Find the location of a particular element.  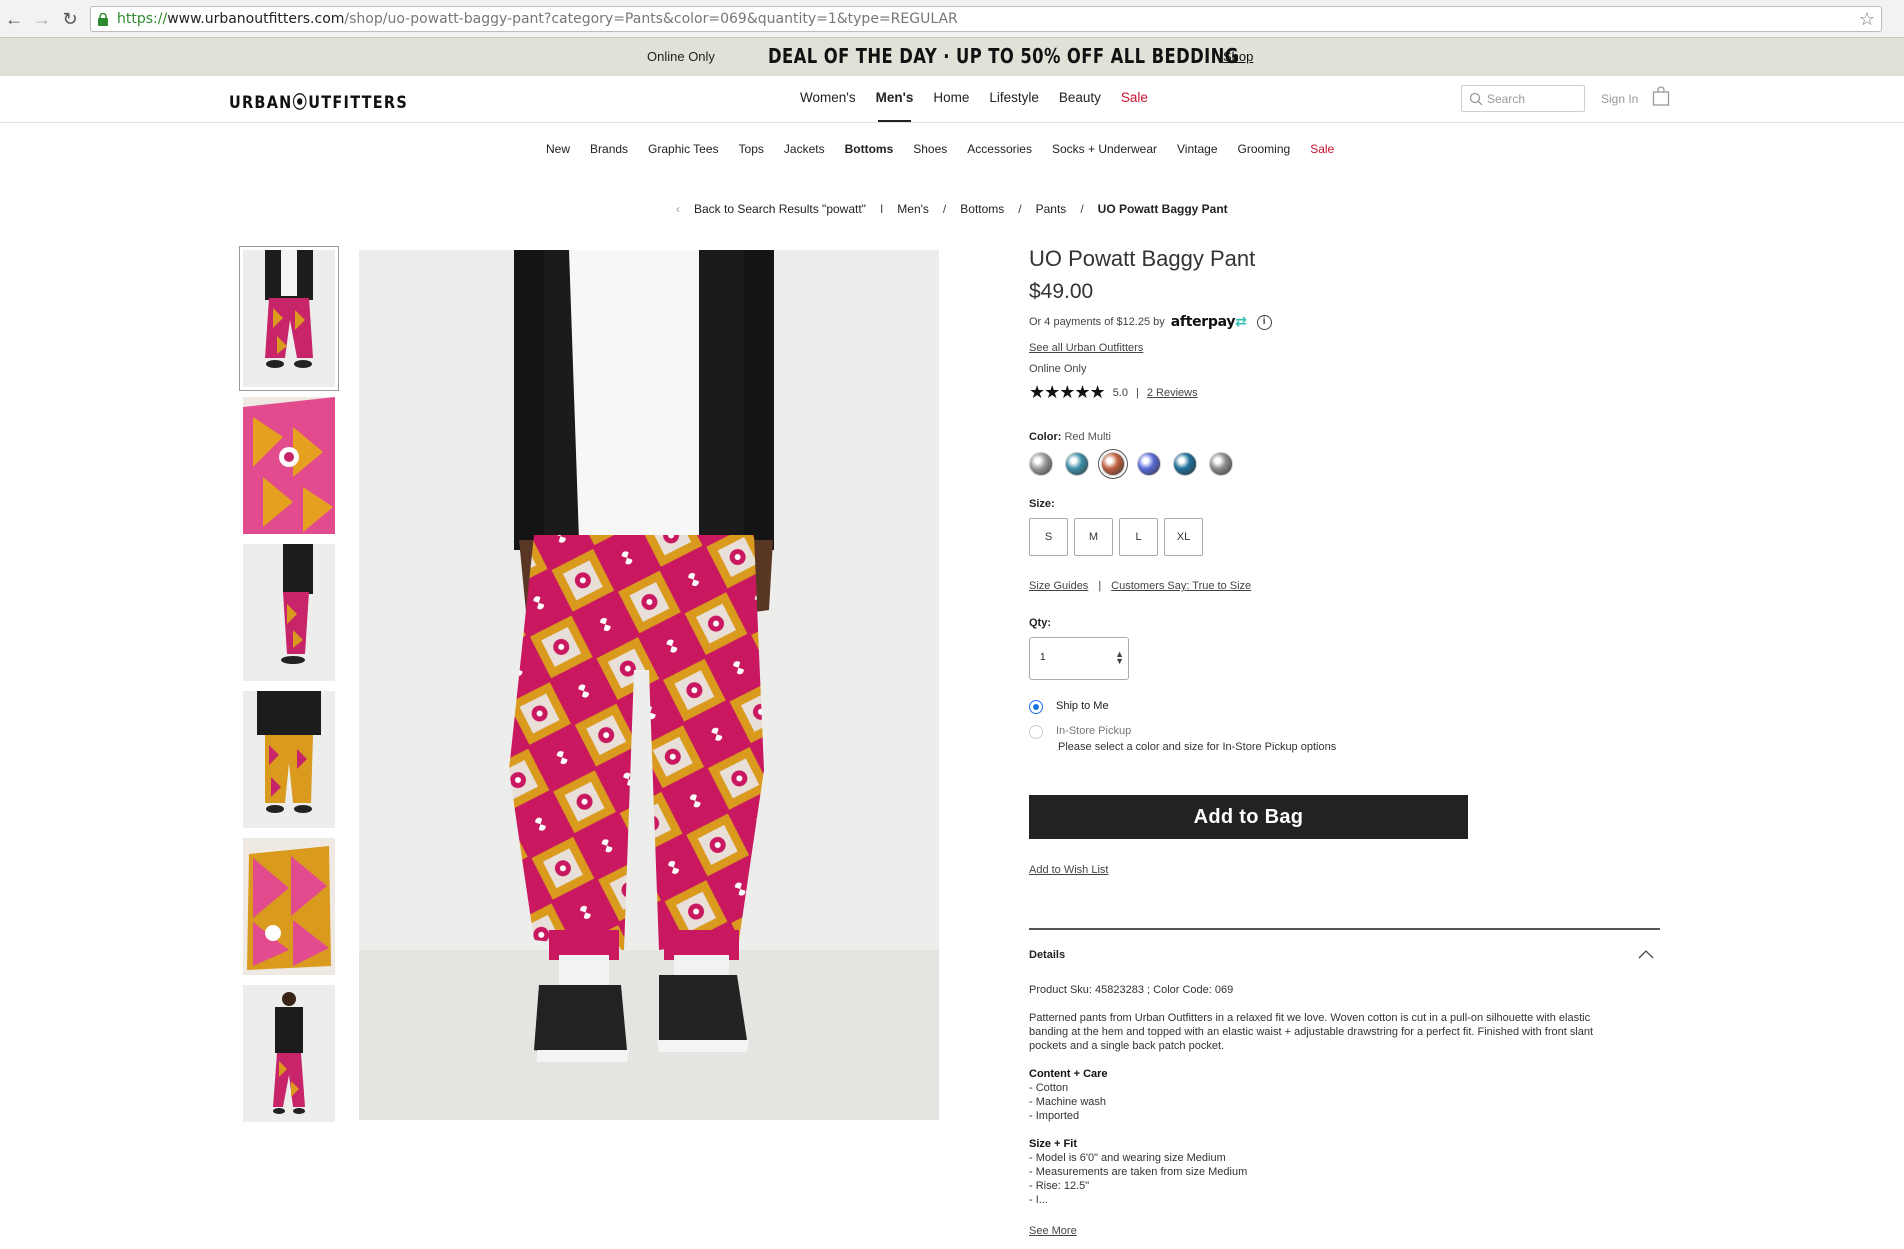

product-price: $49.00 is located at coordinates (1061, 291).